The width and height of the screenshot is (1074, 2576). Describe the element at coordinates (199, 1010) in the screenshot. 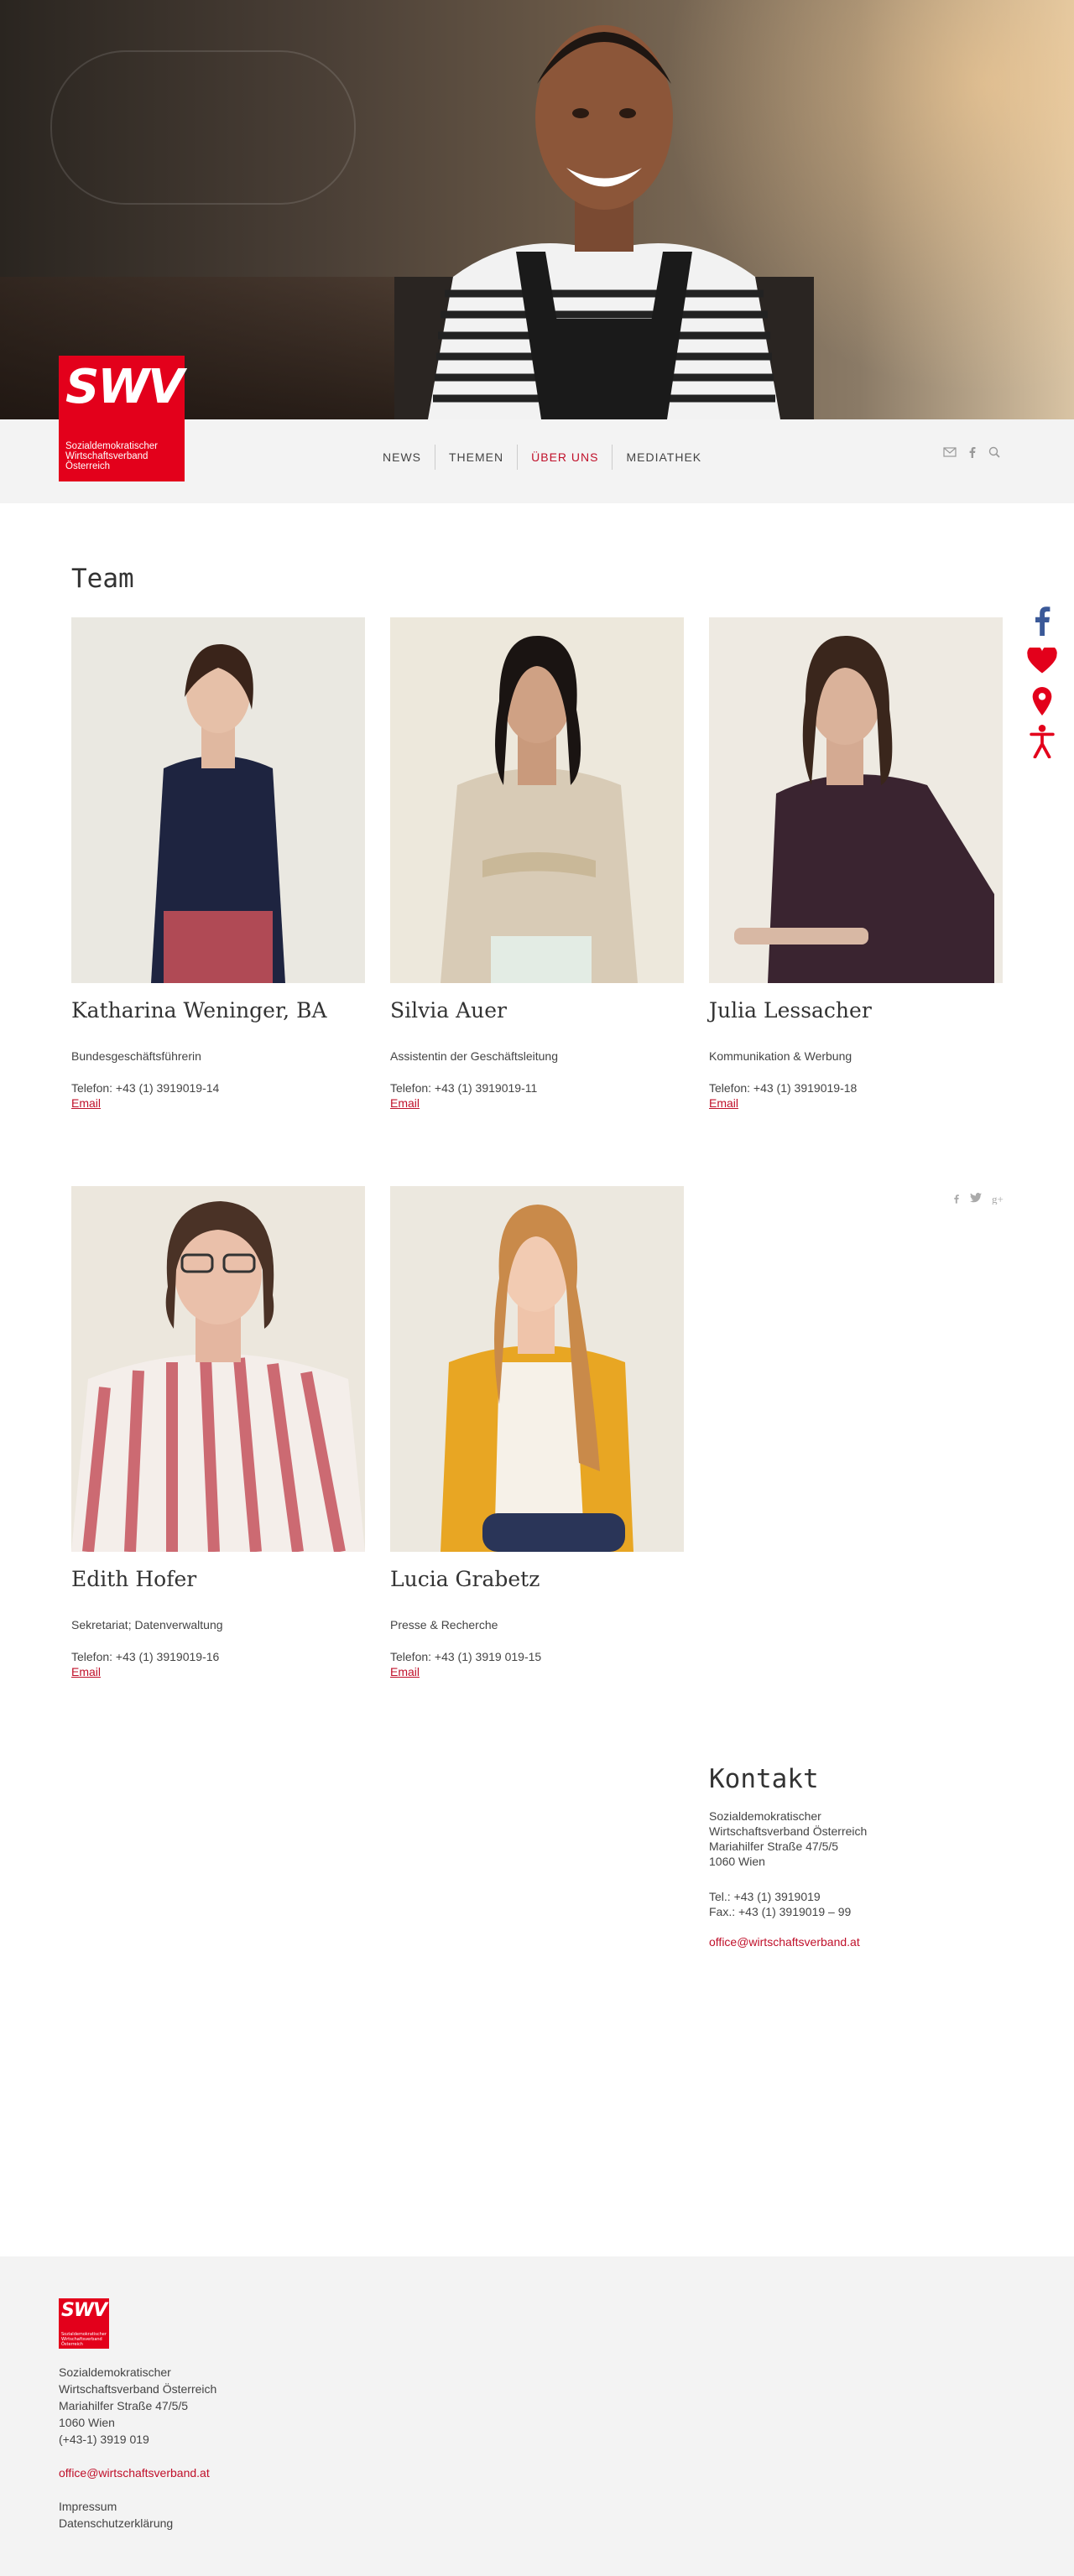

I see `member-name: Katharina Weninger, BA` at that location.